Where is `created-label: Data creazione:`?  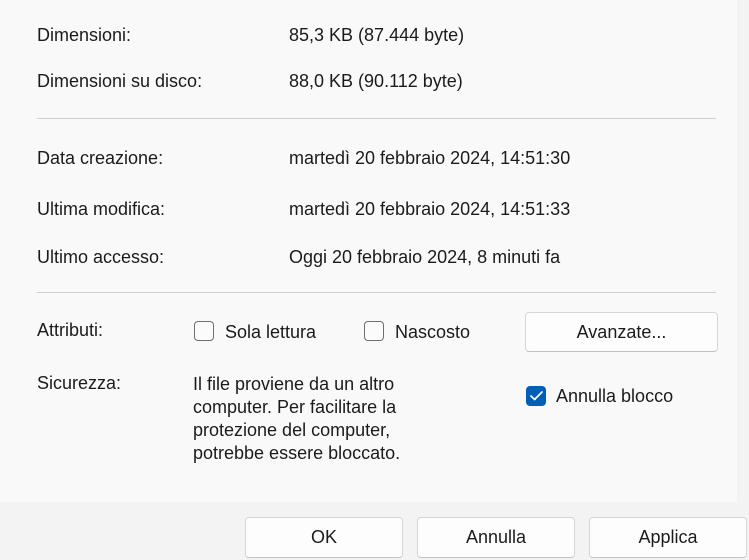 created-label: Data creazione: is located at coordinates (100, 158).